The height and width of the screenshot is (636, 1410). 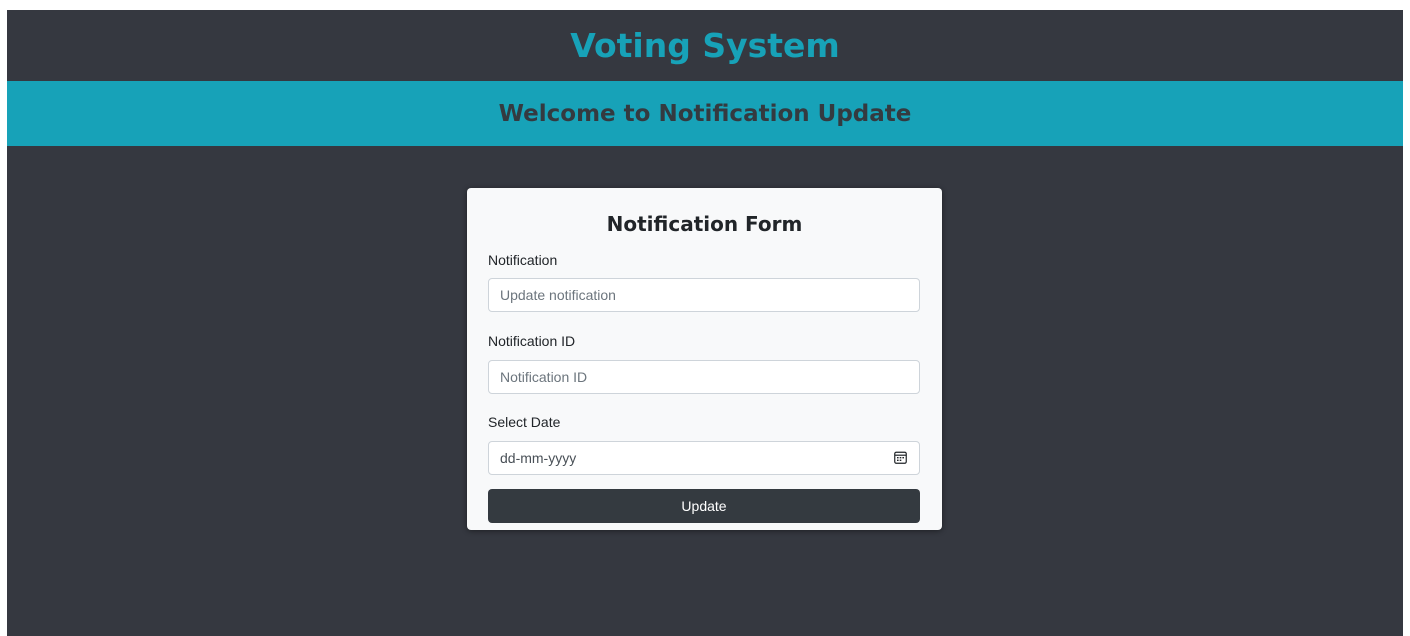 What do you see at coordinates (704, 224) in the screenshot?
I see `form-title: Notification Form` at bounding box center [704, 224].